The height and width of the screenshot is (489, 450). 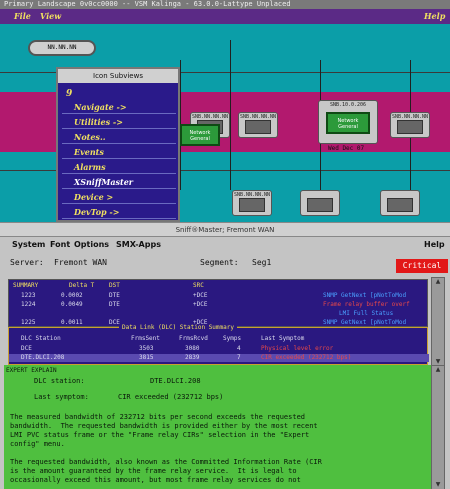 I want to click on map-menu-view: View, so click(x=50, y=16).